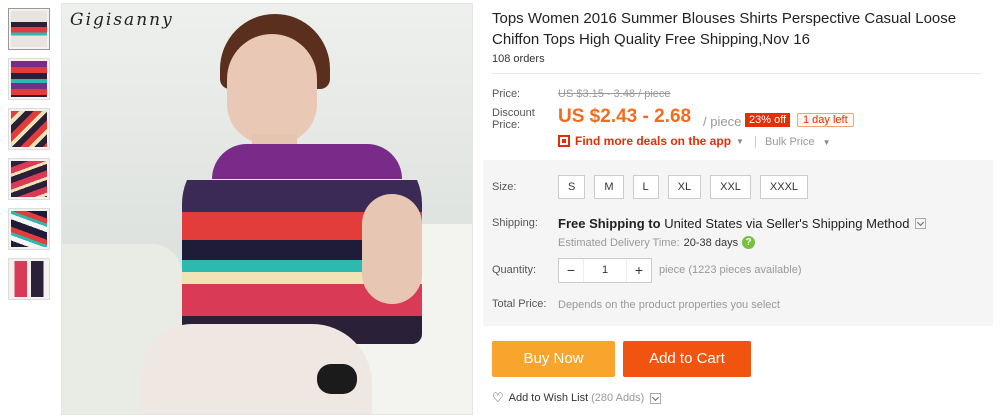 The width and height of the screenshot is (1000, 419). I want to click on size-option-xxxl: XXXL, so click(784, 187).